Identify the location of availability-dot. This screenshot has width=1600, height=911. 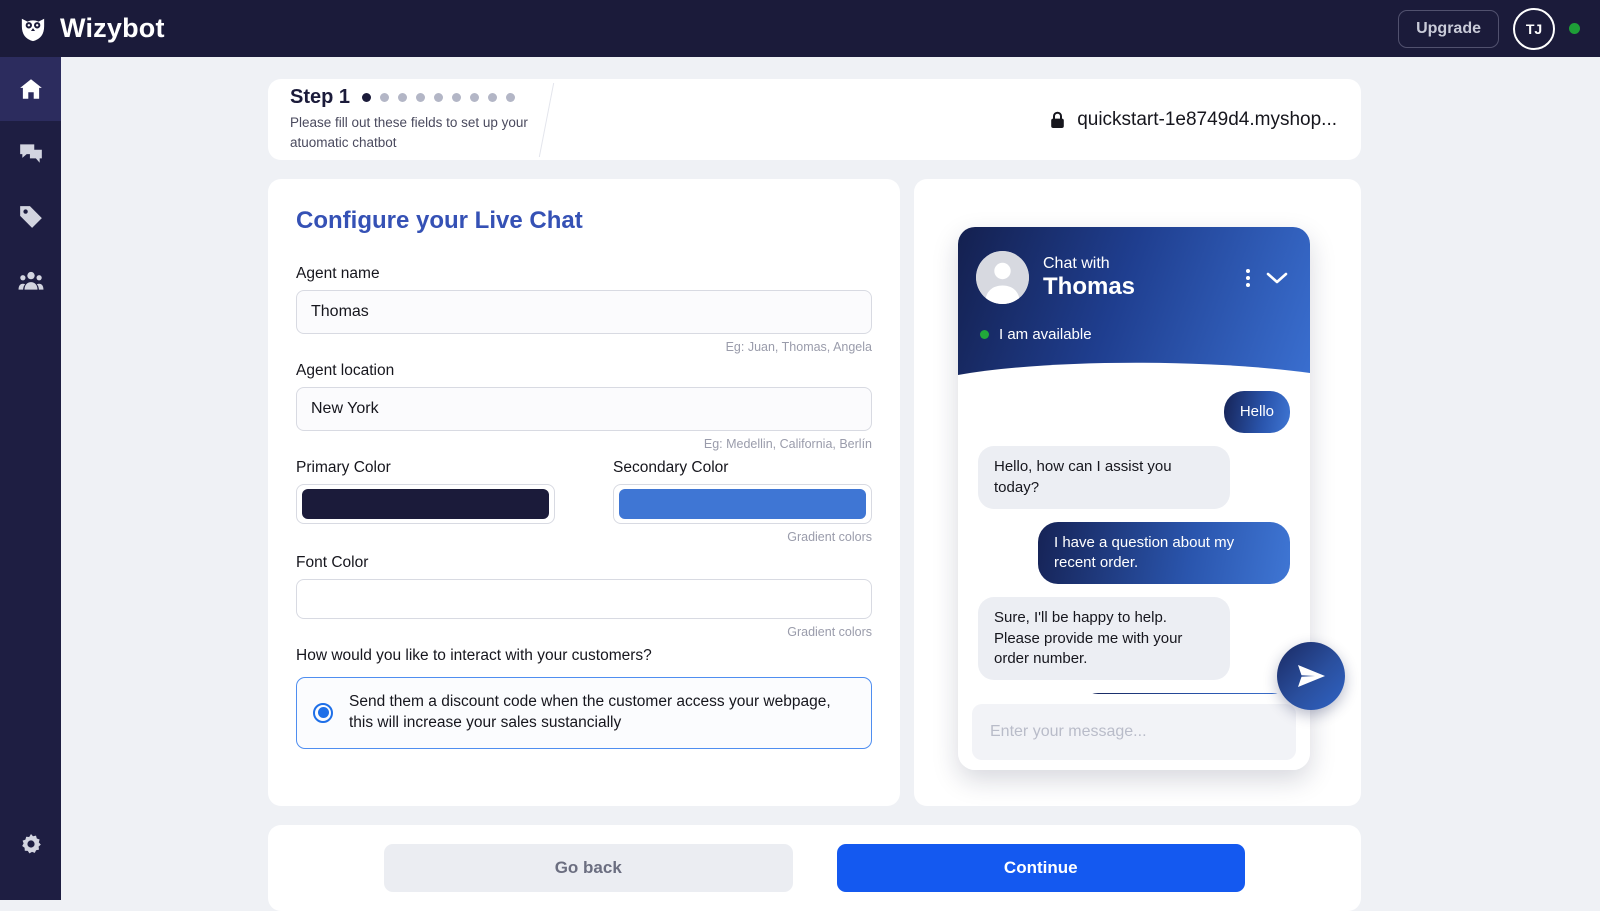
(984, 334).